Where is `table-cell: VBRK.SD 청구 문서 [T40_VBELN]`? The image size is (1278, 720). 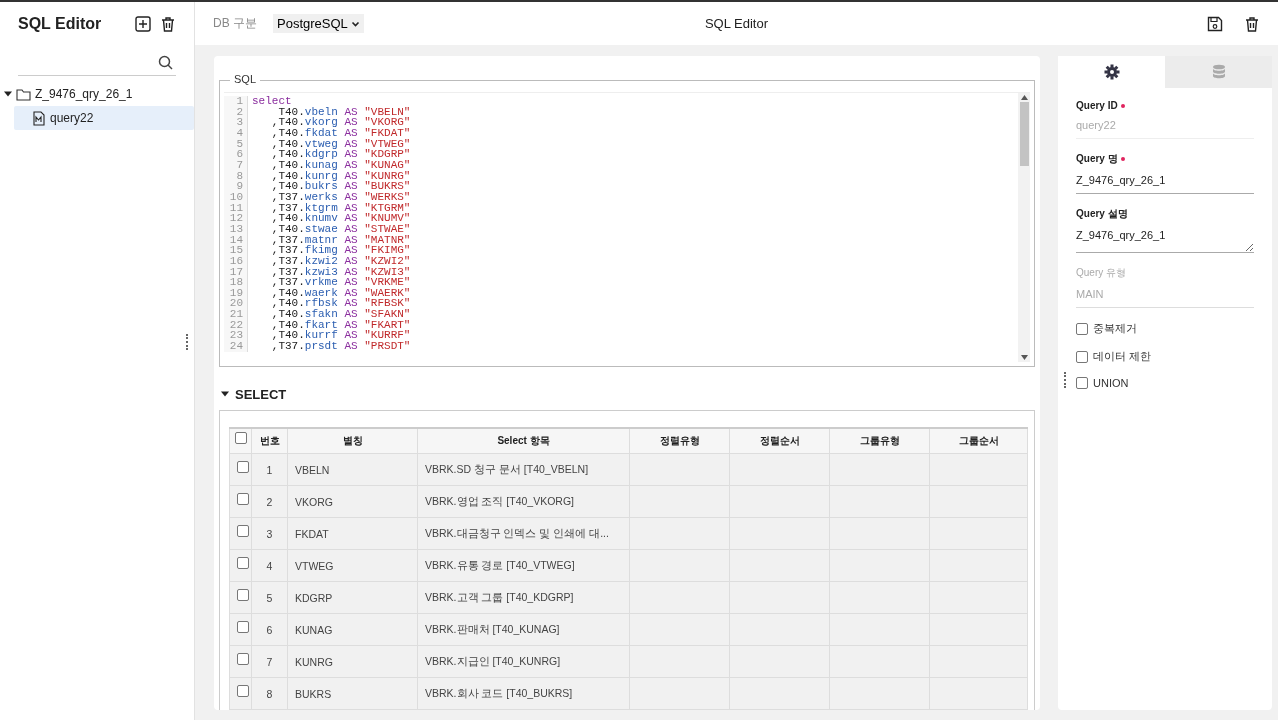
table-cell: VBRK.SD 청구 문서 [T40_VBELN] is located at coordinates (523, 469).